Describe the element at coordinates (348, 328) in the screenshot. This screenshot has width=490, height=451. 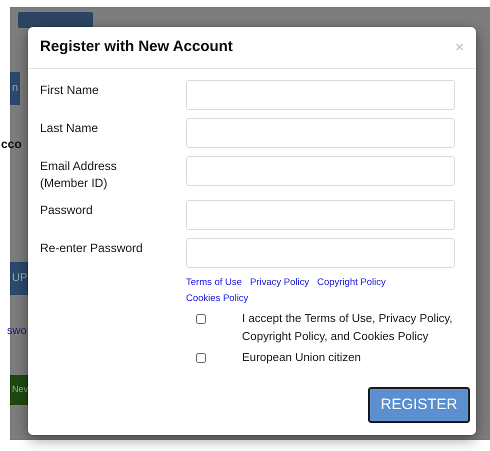
I see `checkbox-label: I accept the Terms of Use, Privacy Policy, Copyright Policy, and Cookies Policy` at that location.